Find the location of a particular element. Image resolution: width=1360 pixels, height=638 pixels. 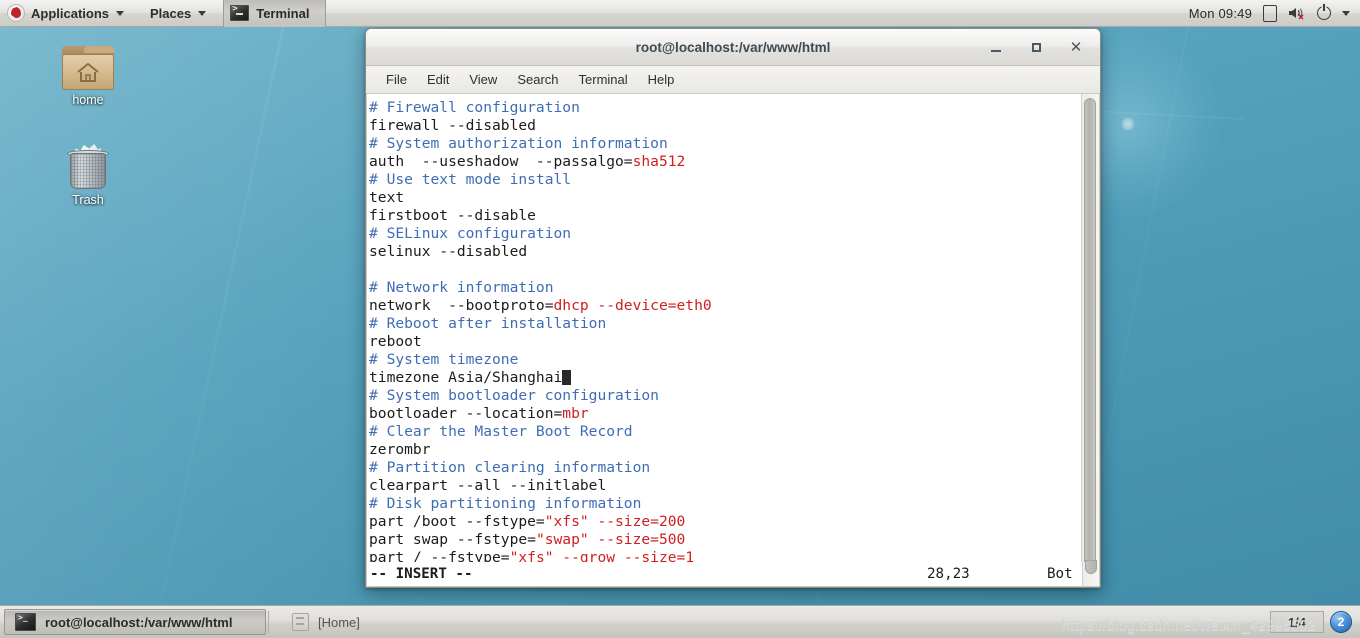

terminal-text-span: # Disk partitioning information is located at coordinates (505, 503).